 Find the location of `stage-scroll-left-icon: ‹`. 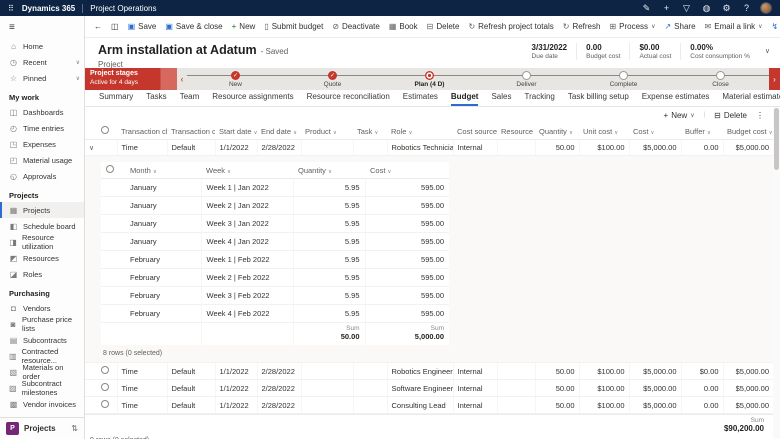

stage-scroll-left-icon: ‹ is located at coordinates (182, 79).